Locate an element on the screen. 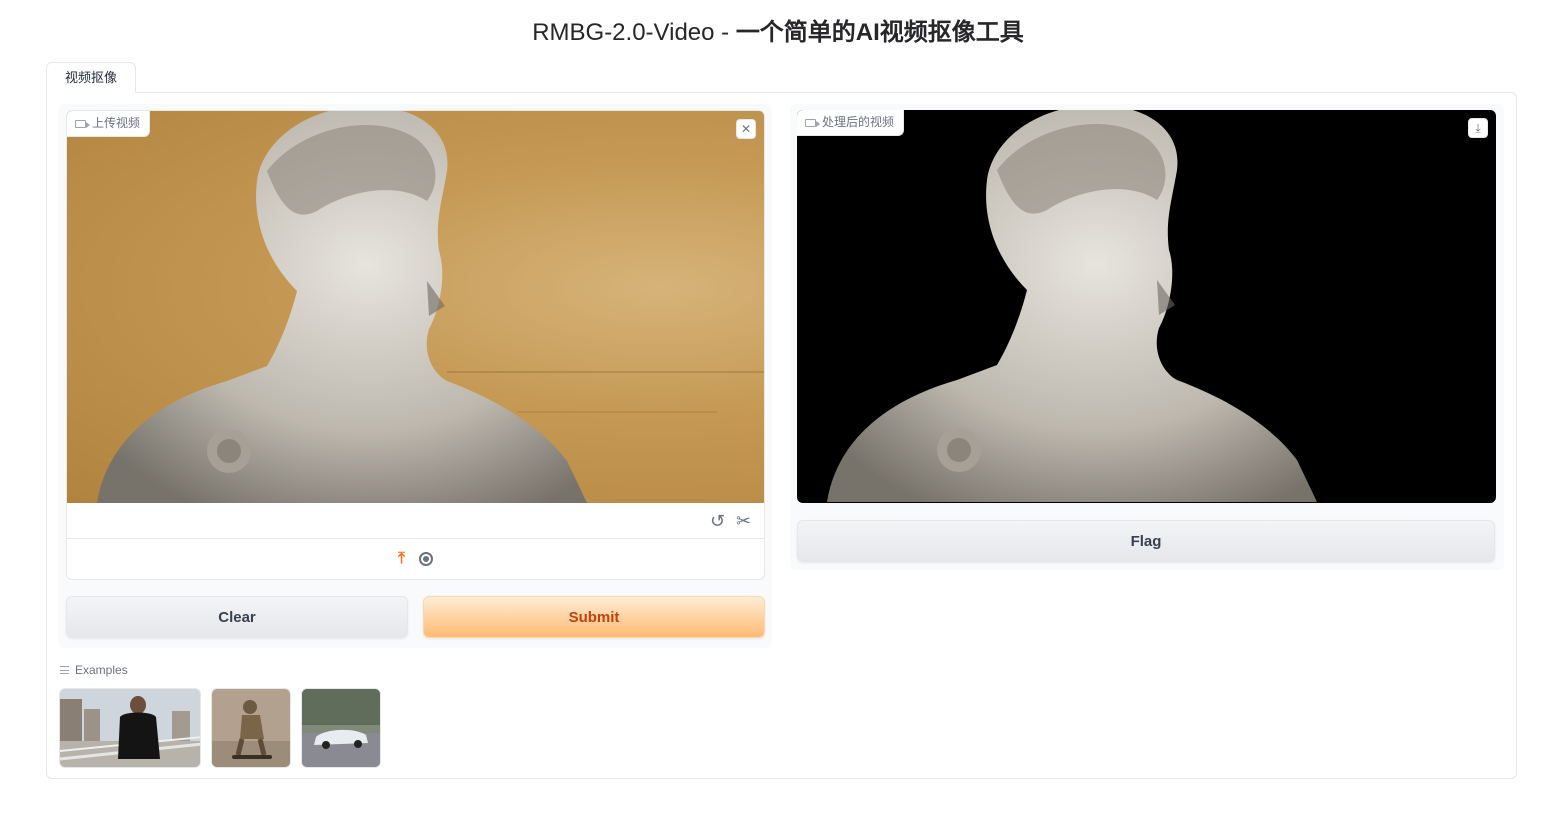  scissors-icon: ✂ is located at coordinates (743, 521).